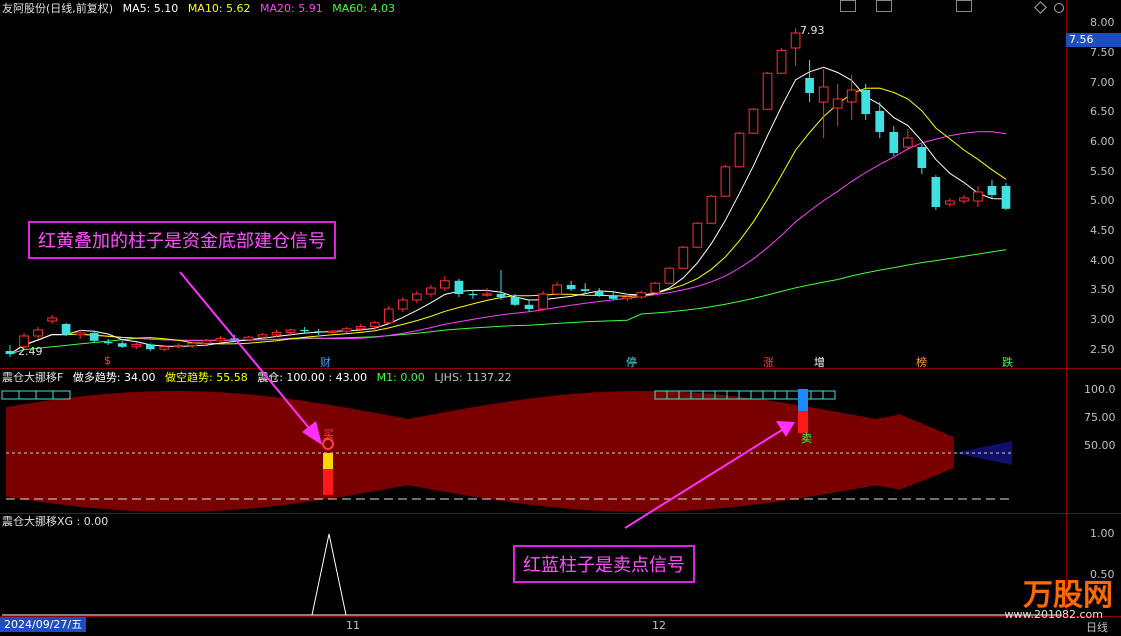  What do you see at coordinates (1100, 445) in the screenshot?
I see `indicator-tick: 50.00` at bounding box center [1100, 445].